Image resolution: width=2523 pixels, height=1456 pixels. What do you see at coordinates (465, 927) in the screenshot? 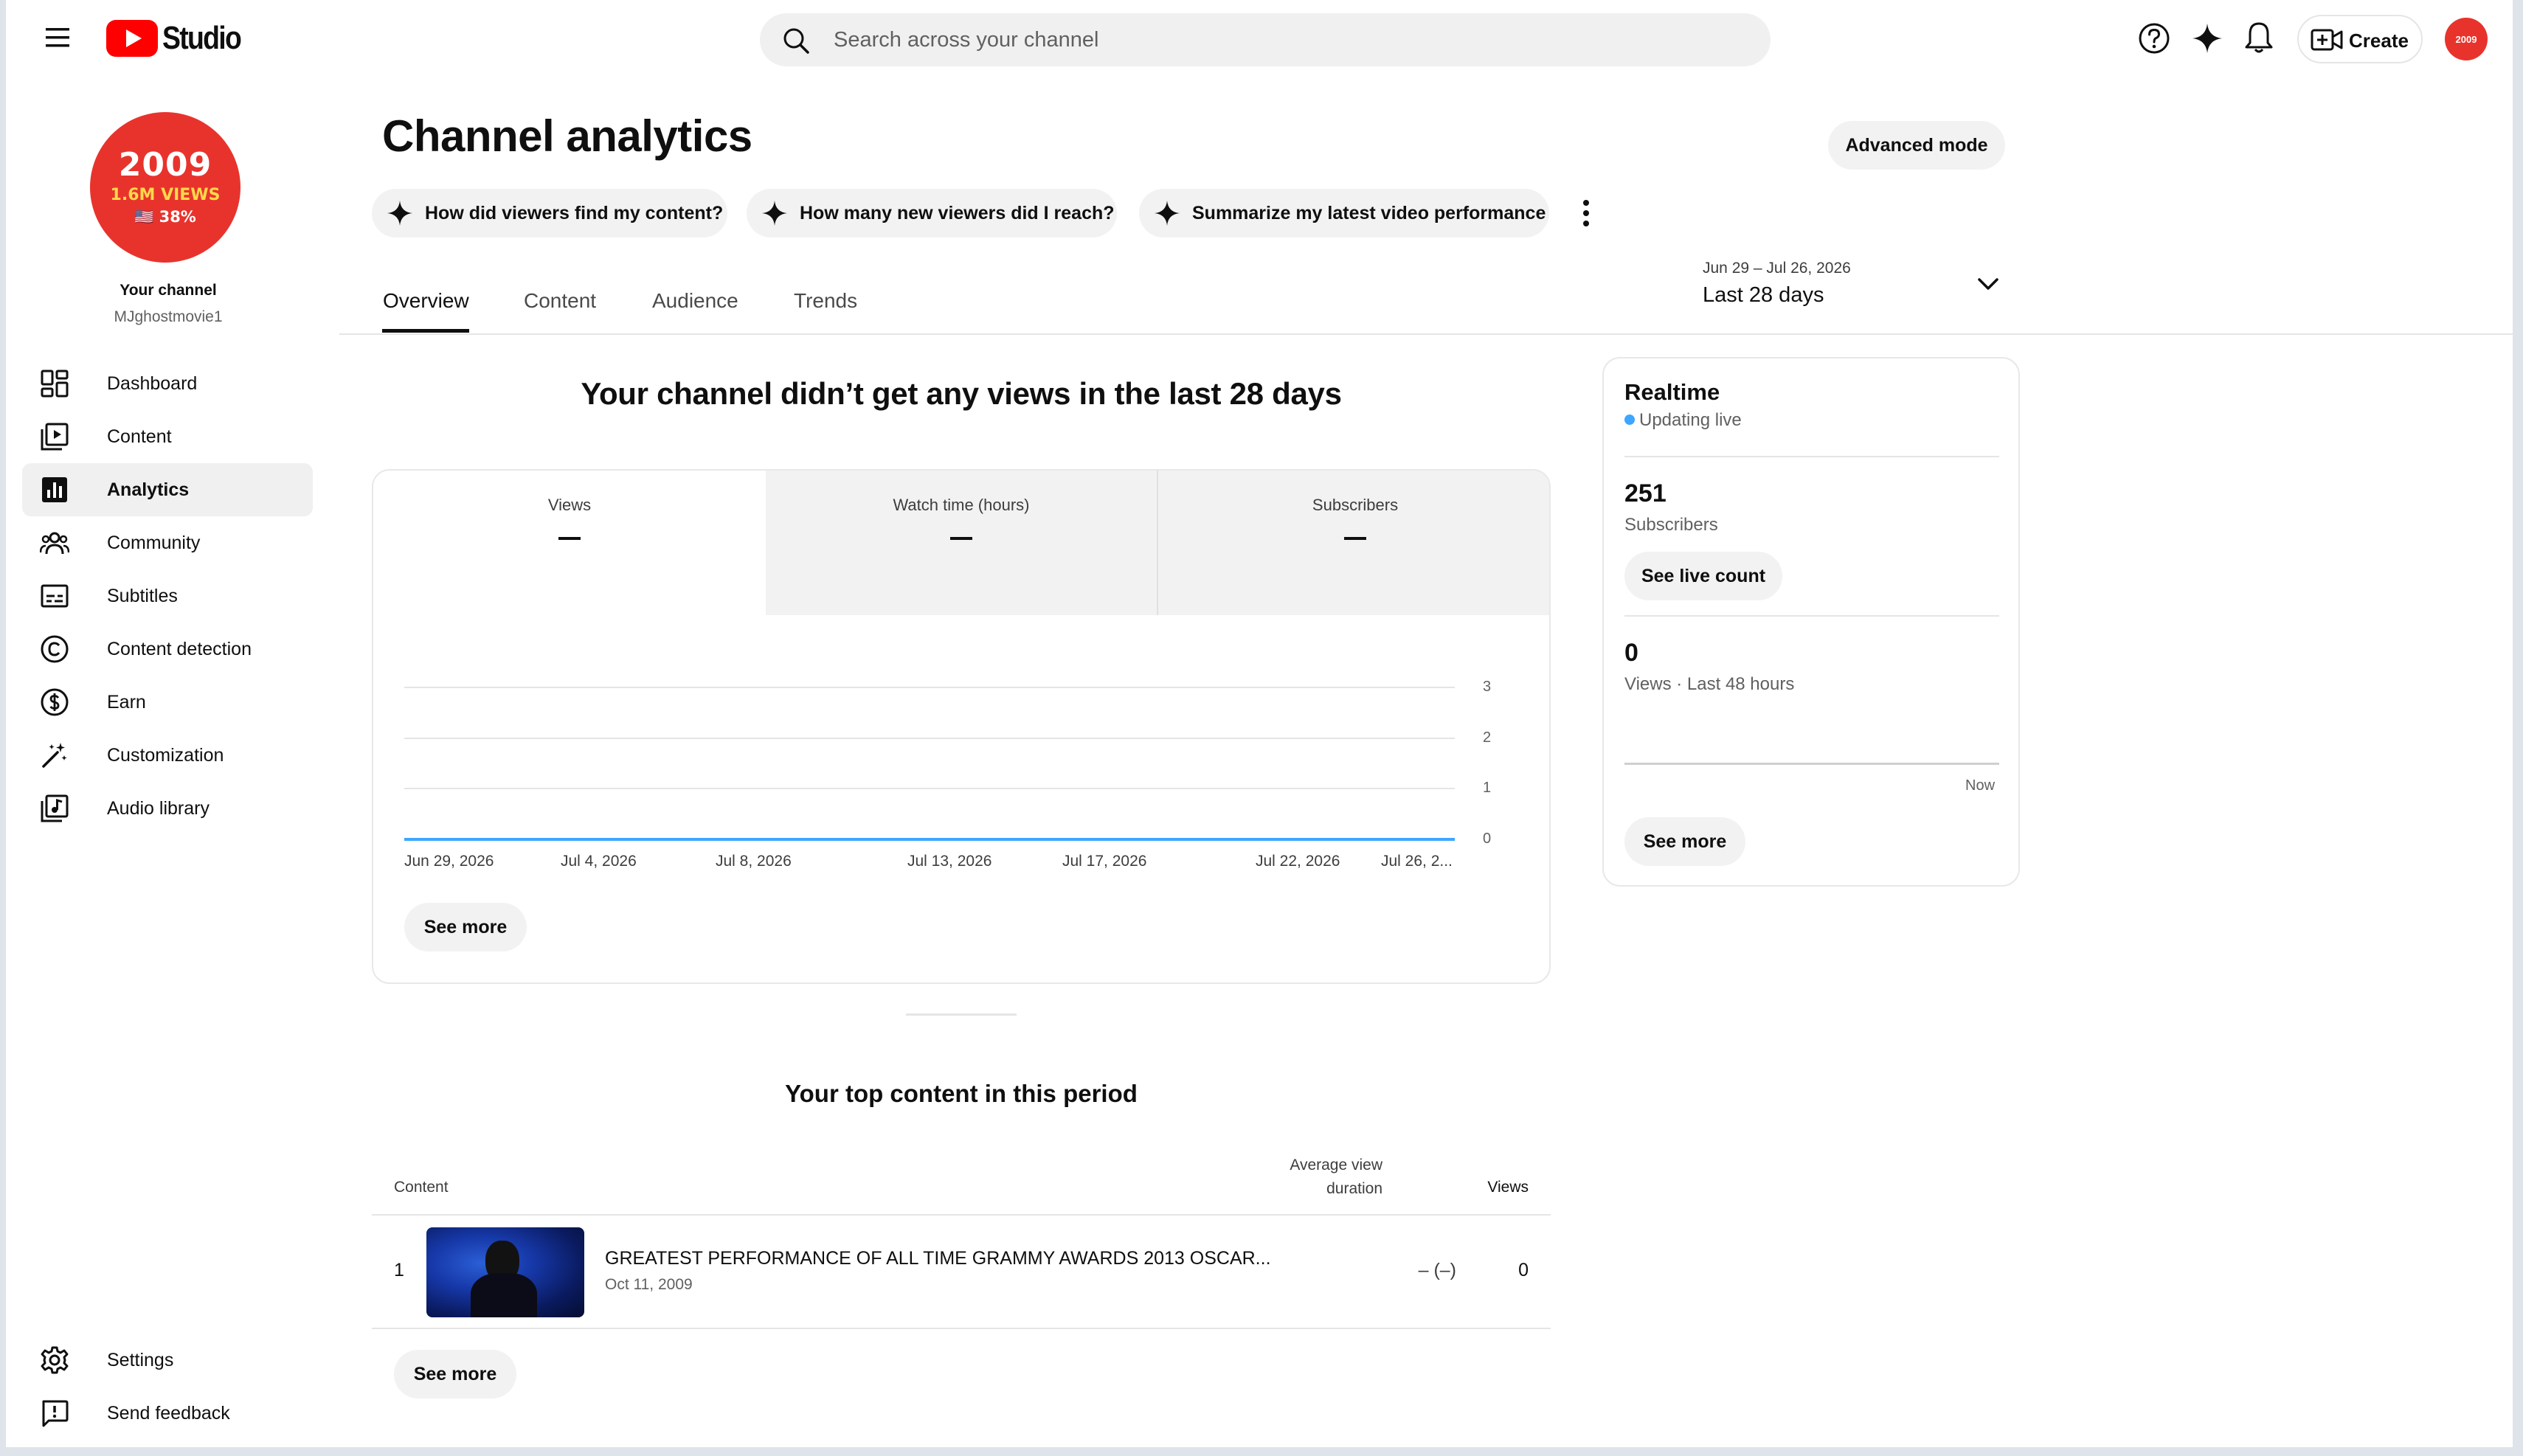
I see `overview-see-more-button: See more` at bounding box center [465, 927].